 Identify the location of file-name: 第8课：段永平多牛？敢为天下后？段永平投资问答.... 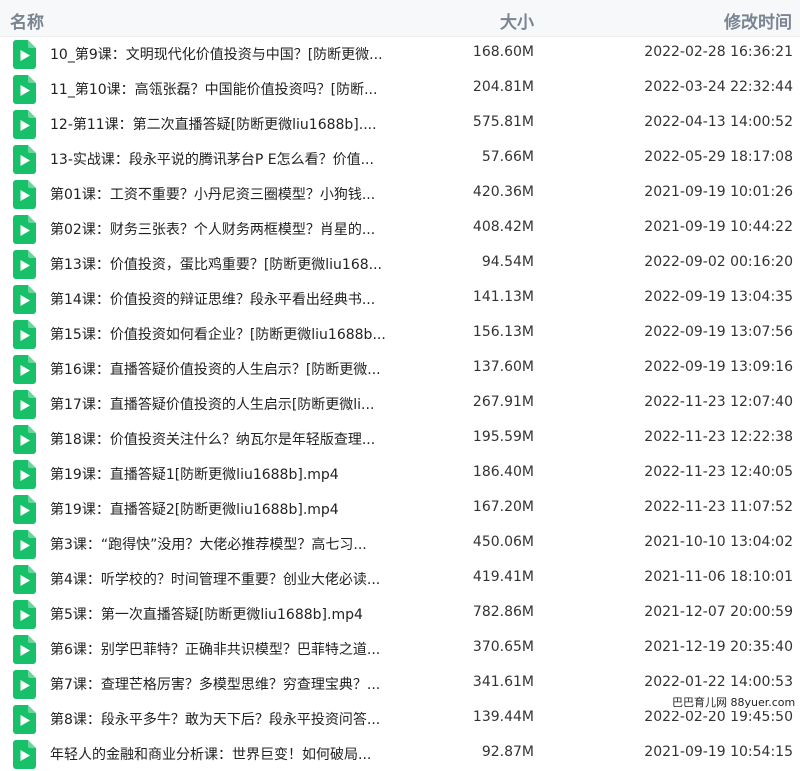
(215, 719).